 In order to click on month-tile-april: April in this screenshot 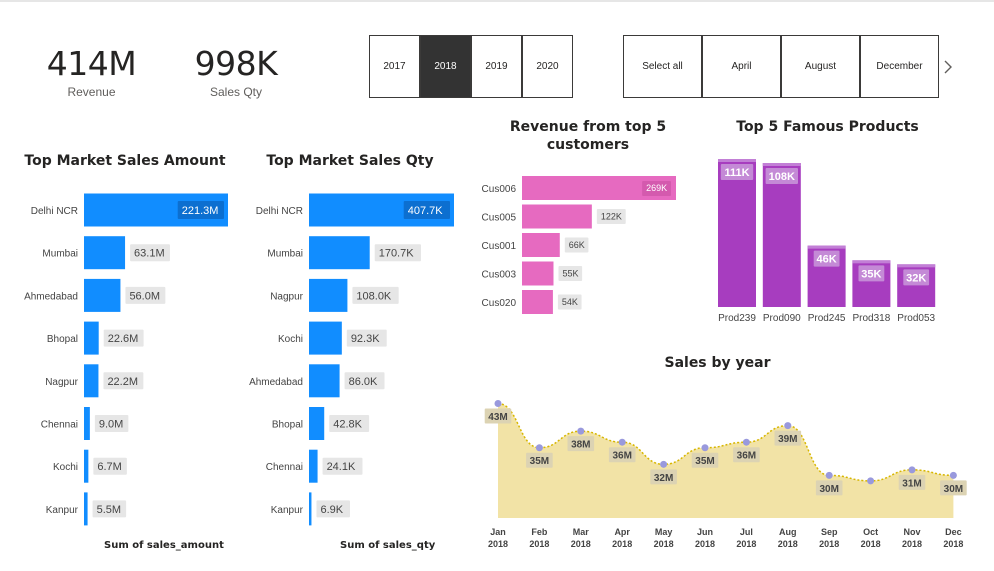, I will do `click(741, 66)`.